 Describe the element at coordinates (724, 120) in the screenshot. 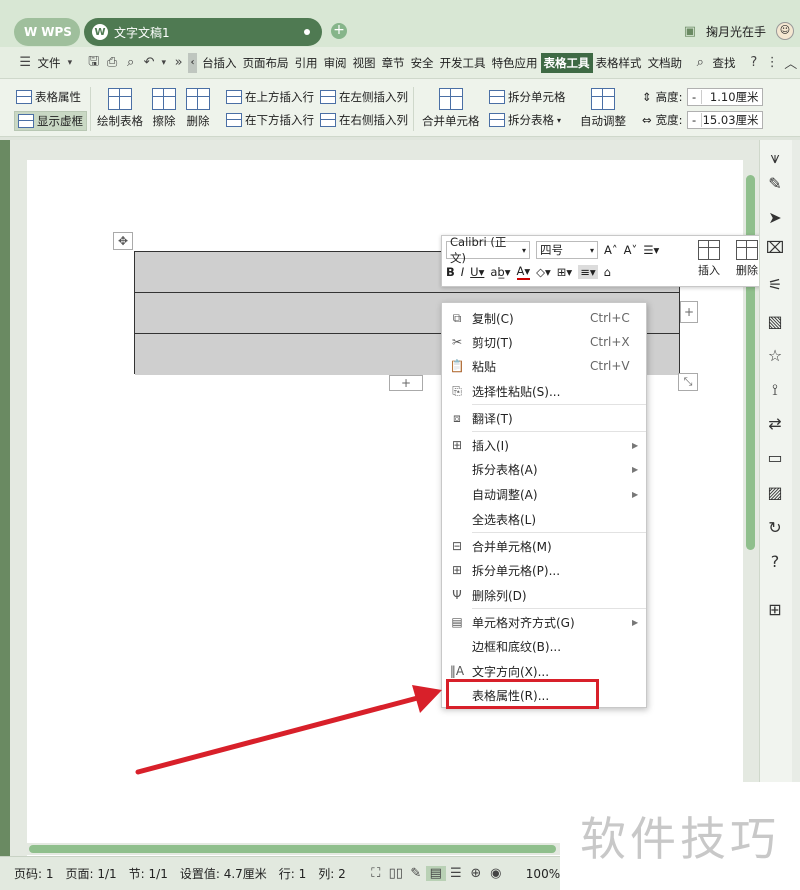

I see `col-width-input: - 15.03厘米` at that location.